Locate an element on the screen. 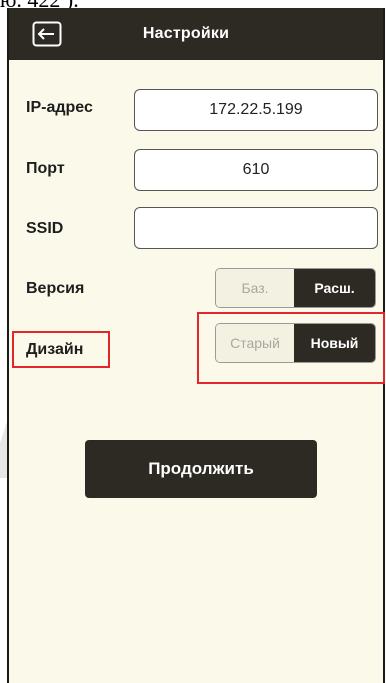 The height and width of the screenshot is (683, 386). version-toggle: Баз. Расш. is located at coordinates (295, 288).